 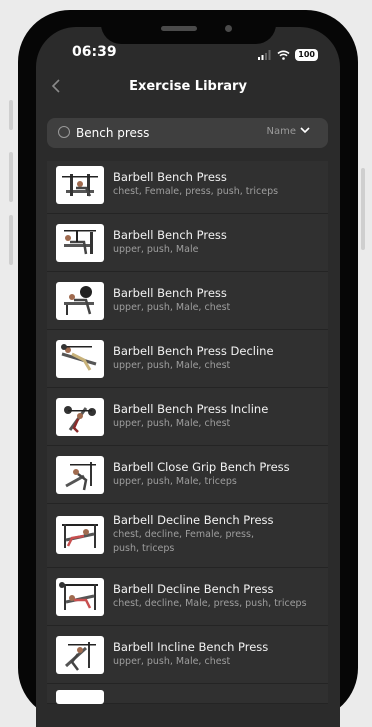 What do you see at coordinates (305, 131) in the screenshot?
I see `chevron-down-icon` at bounding box center [305, 131].